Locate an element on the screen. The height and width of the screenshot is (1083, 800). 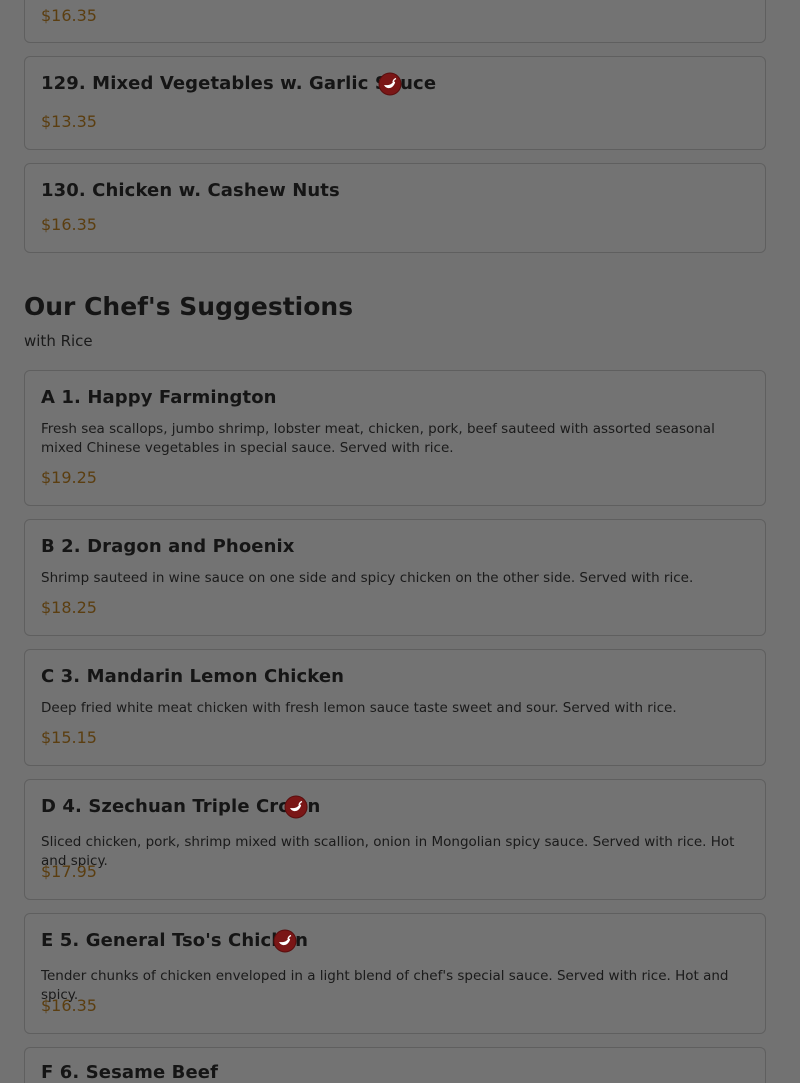
section-subtitle: with Rice is located at coordinates (58, 341).